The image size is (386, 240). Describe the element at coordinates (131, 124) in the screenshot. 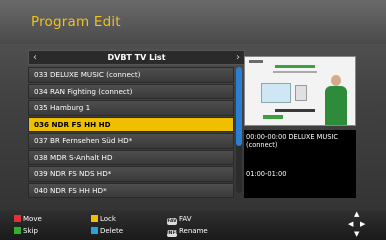

I see `channel-row-selected: 036 NDR FS HH HD` at that location.